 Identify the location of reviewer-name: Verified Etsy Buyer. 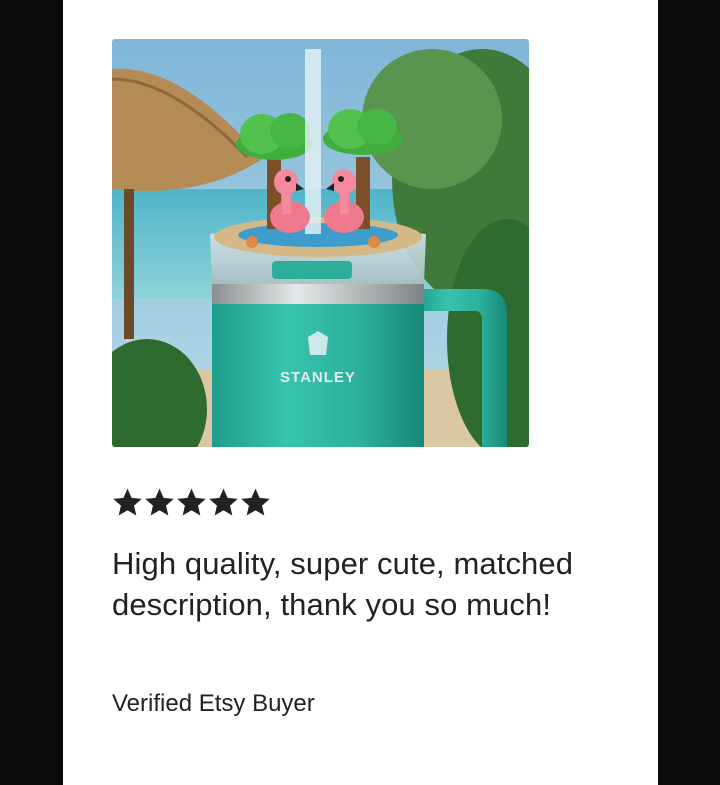
(213, 703).